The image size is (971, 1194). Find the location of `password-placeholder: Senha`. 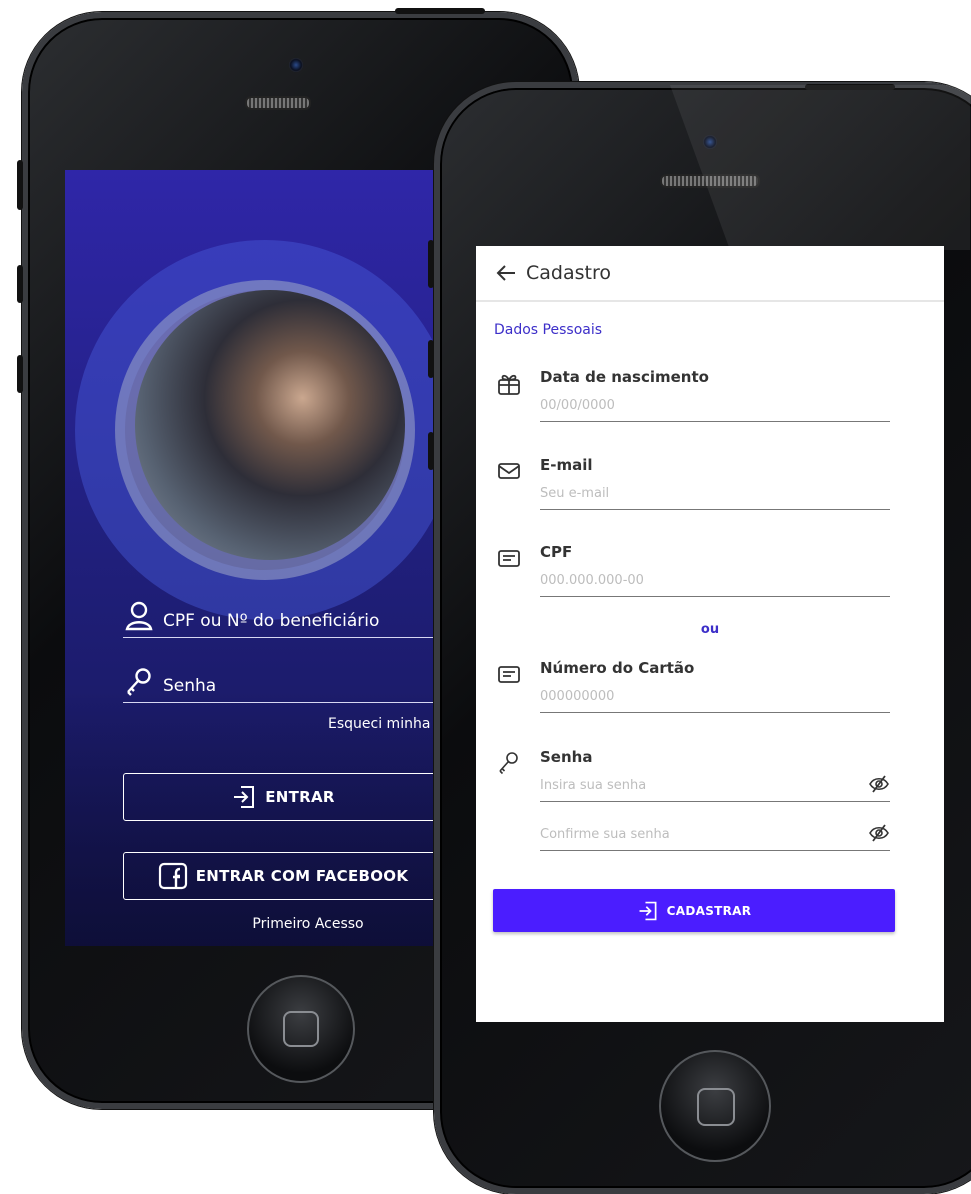

password-placeholder: Senha is located at coordinates (190, 686).